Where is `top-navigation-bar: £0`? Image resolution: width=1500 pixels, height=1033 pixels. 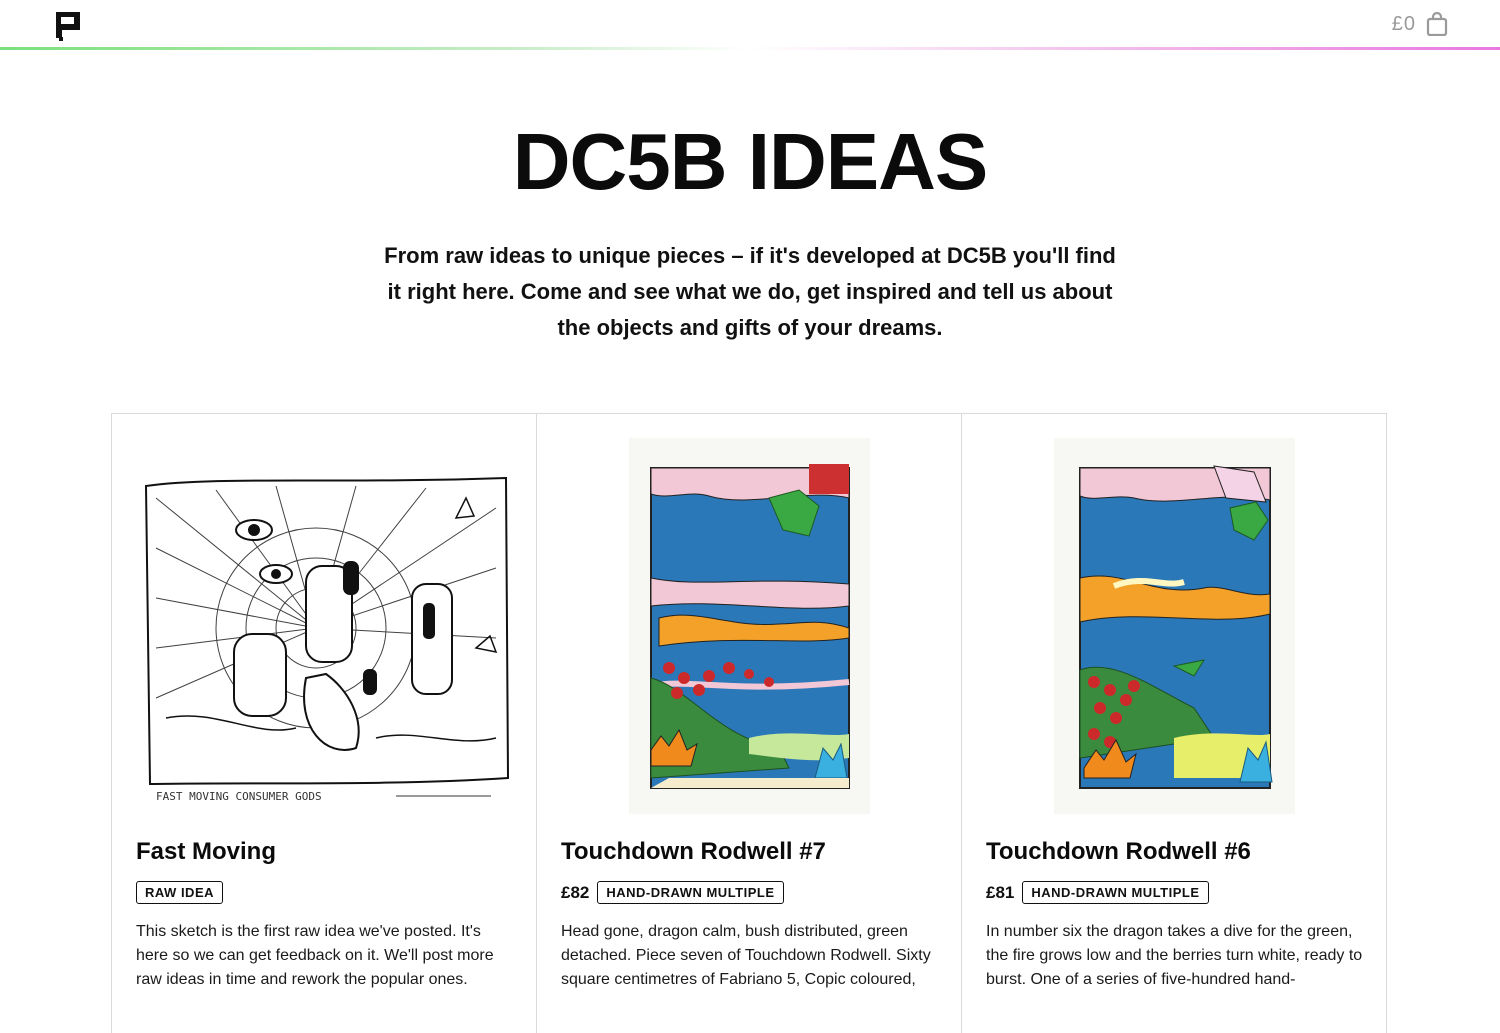 top-navigation-bar: £0 is located at coordinates (750, 25).